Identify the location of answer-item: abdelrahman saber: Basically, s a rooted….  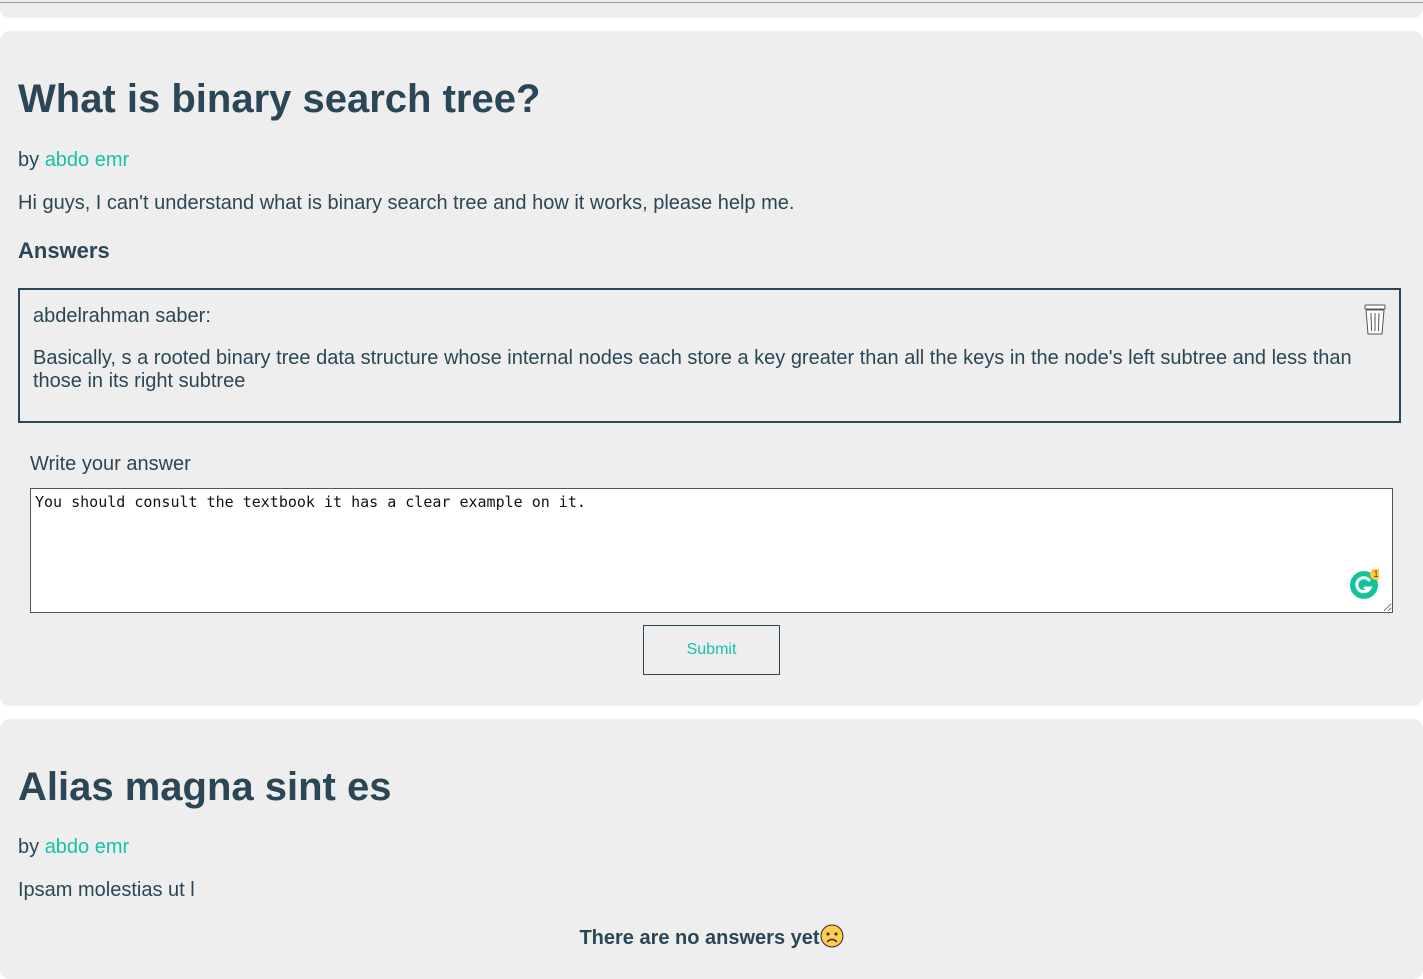
(709, 355).